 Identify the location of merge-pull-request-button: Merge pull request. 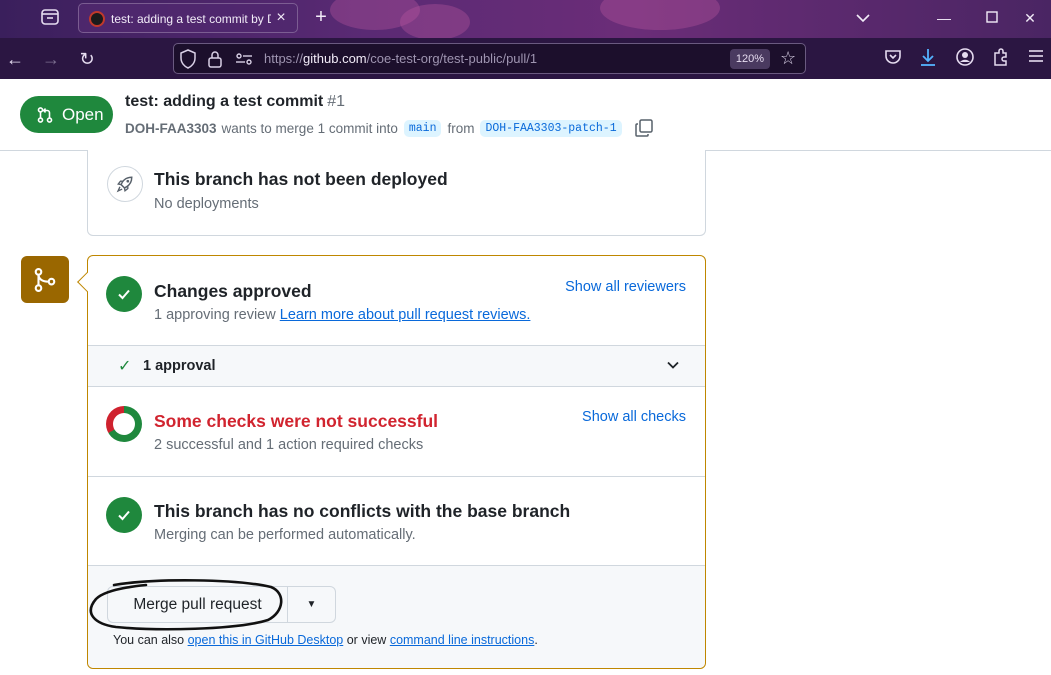
(197, 604).